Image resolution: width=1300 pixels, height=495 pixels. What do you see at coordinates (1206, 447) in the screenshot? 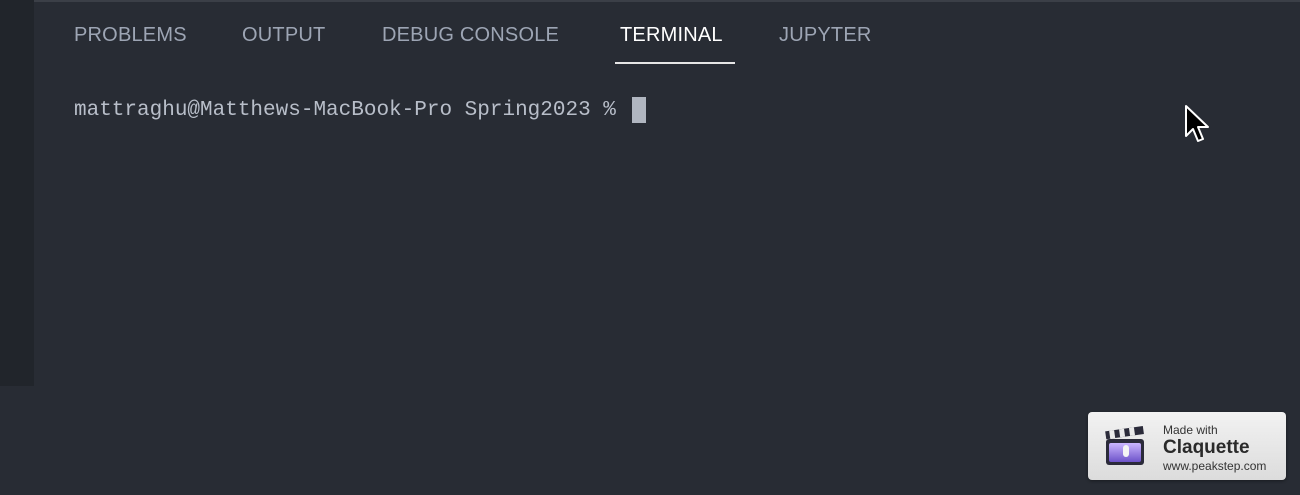
I see `watermark-app-name: Claquette` at bounding box center [1206, 447].